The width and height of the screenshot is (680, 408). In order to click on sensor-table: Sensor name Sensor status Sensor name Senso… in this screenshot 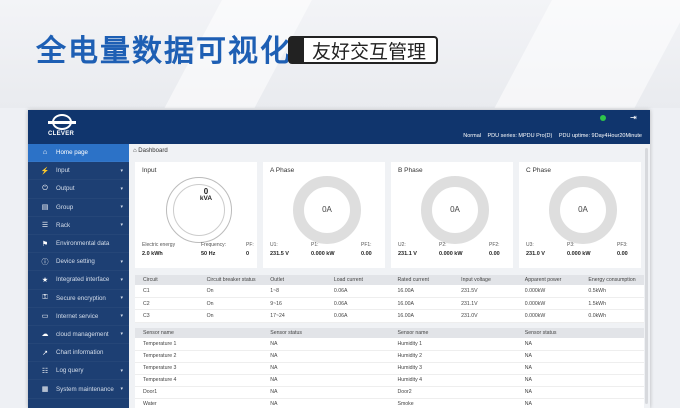, I will do `click(389, 368)`.